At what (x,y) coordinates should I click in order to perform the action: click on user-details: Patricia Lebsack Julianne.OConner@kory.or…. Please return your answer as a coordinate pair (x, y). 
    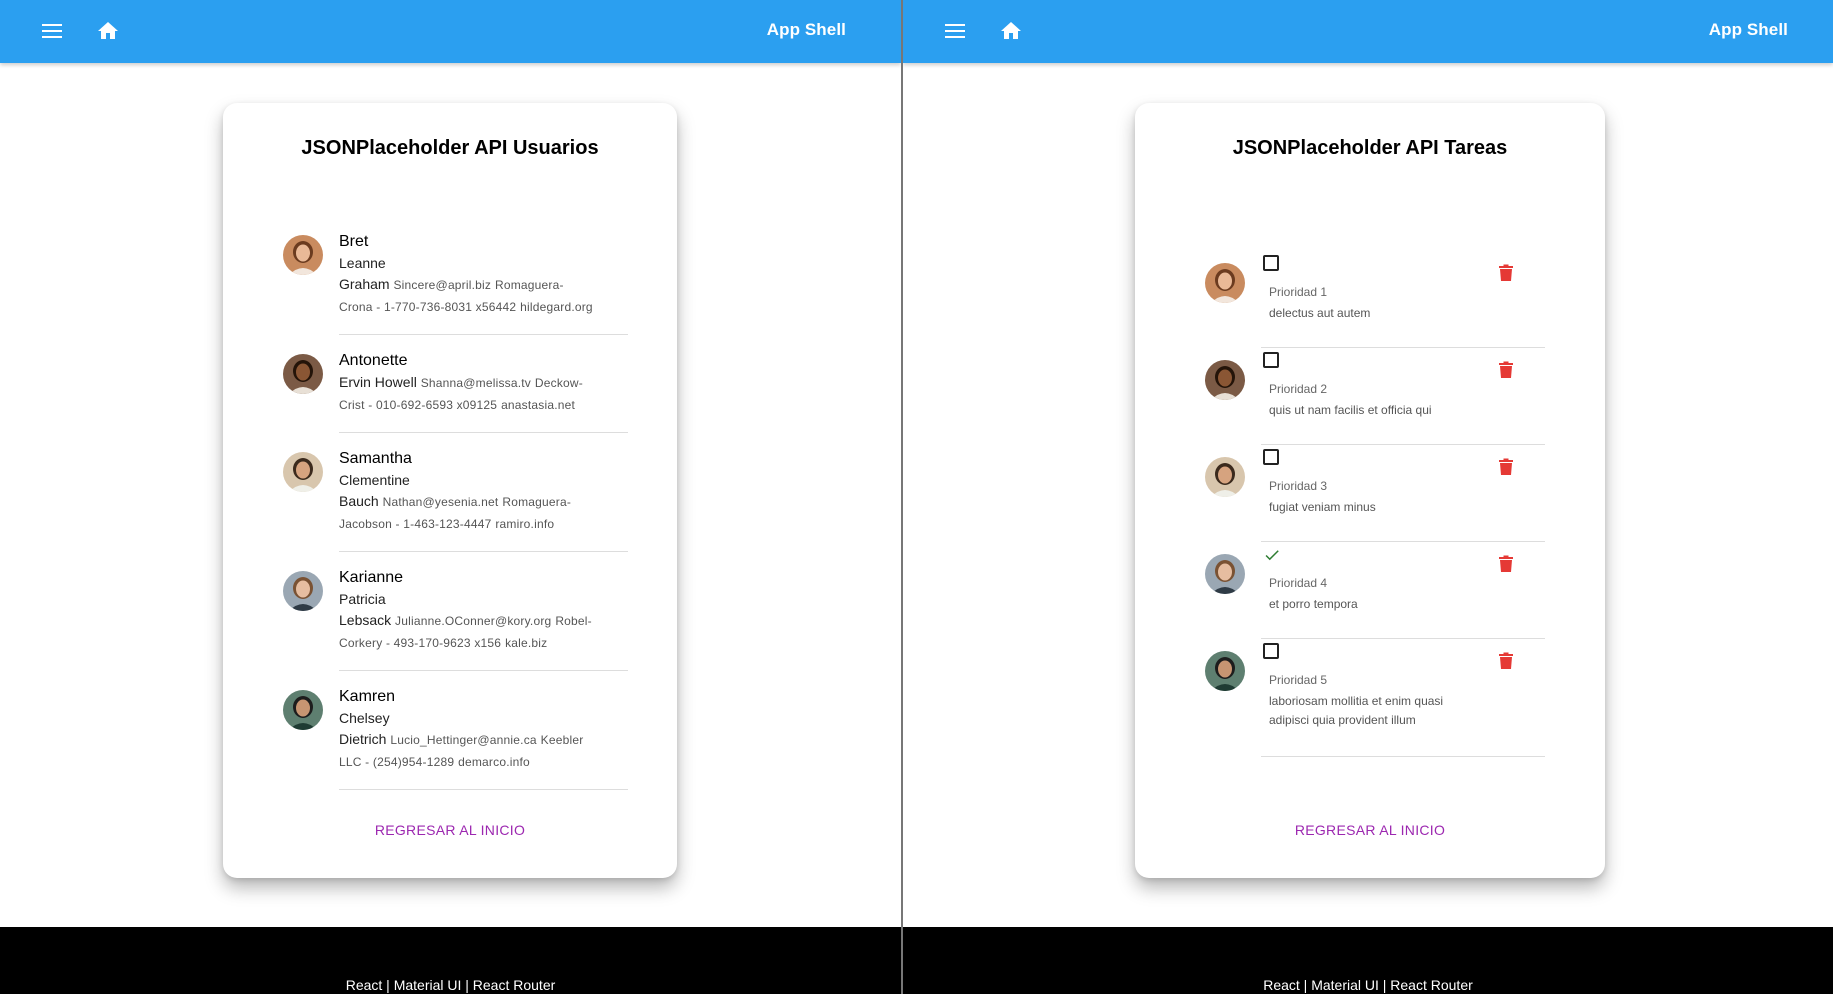
    Looking at the image, I should click on (465, 620).